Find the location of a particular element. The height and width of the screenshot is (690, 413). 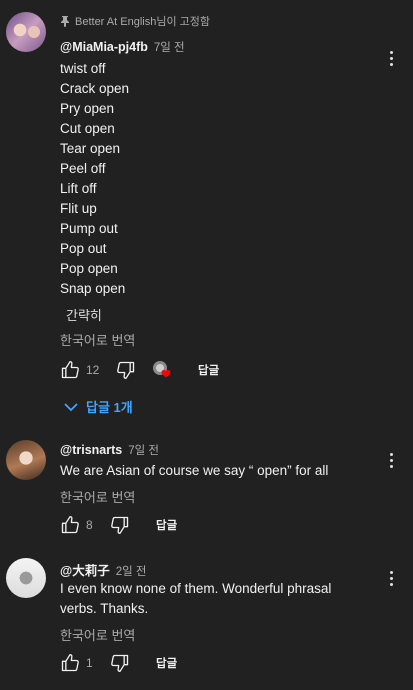

comment-line: Lift off is located at coordinates (78, 188).